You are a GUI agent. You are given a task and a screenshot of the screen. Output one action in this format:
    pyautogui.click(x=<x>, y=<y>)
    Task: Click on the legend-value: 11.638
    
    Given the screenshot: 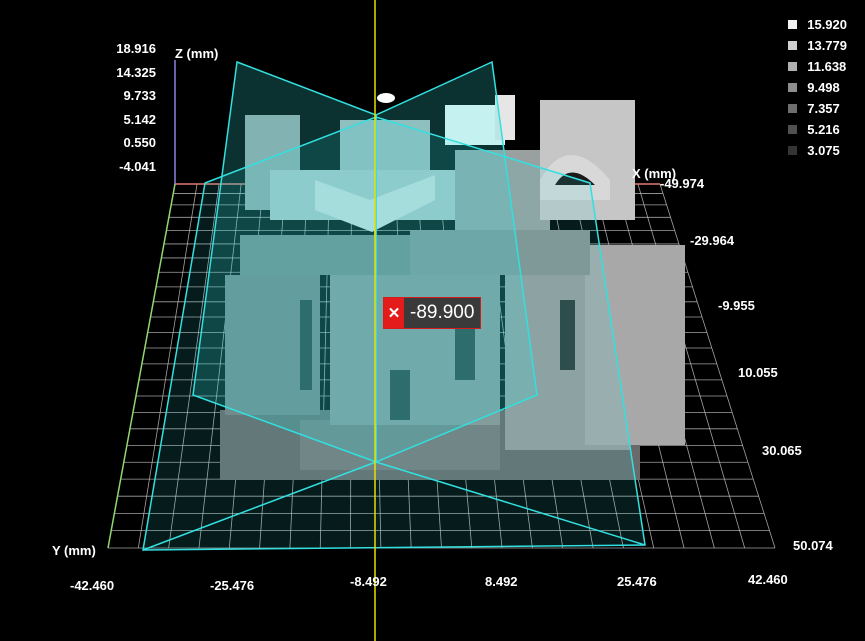 What is the action you would take?
    pyautogui.click(x=827, y=66)
    